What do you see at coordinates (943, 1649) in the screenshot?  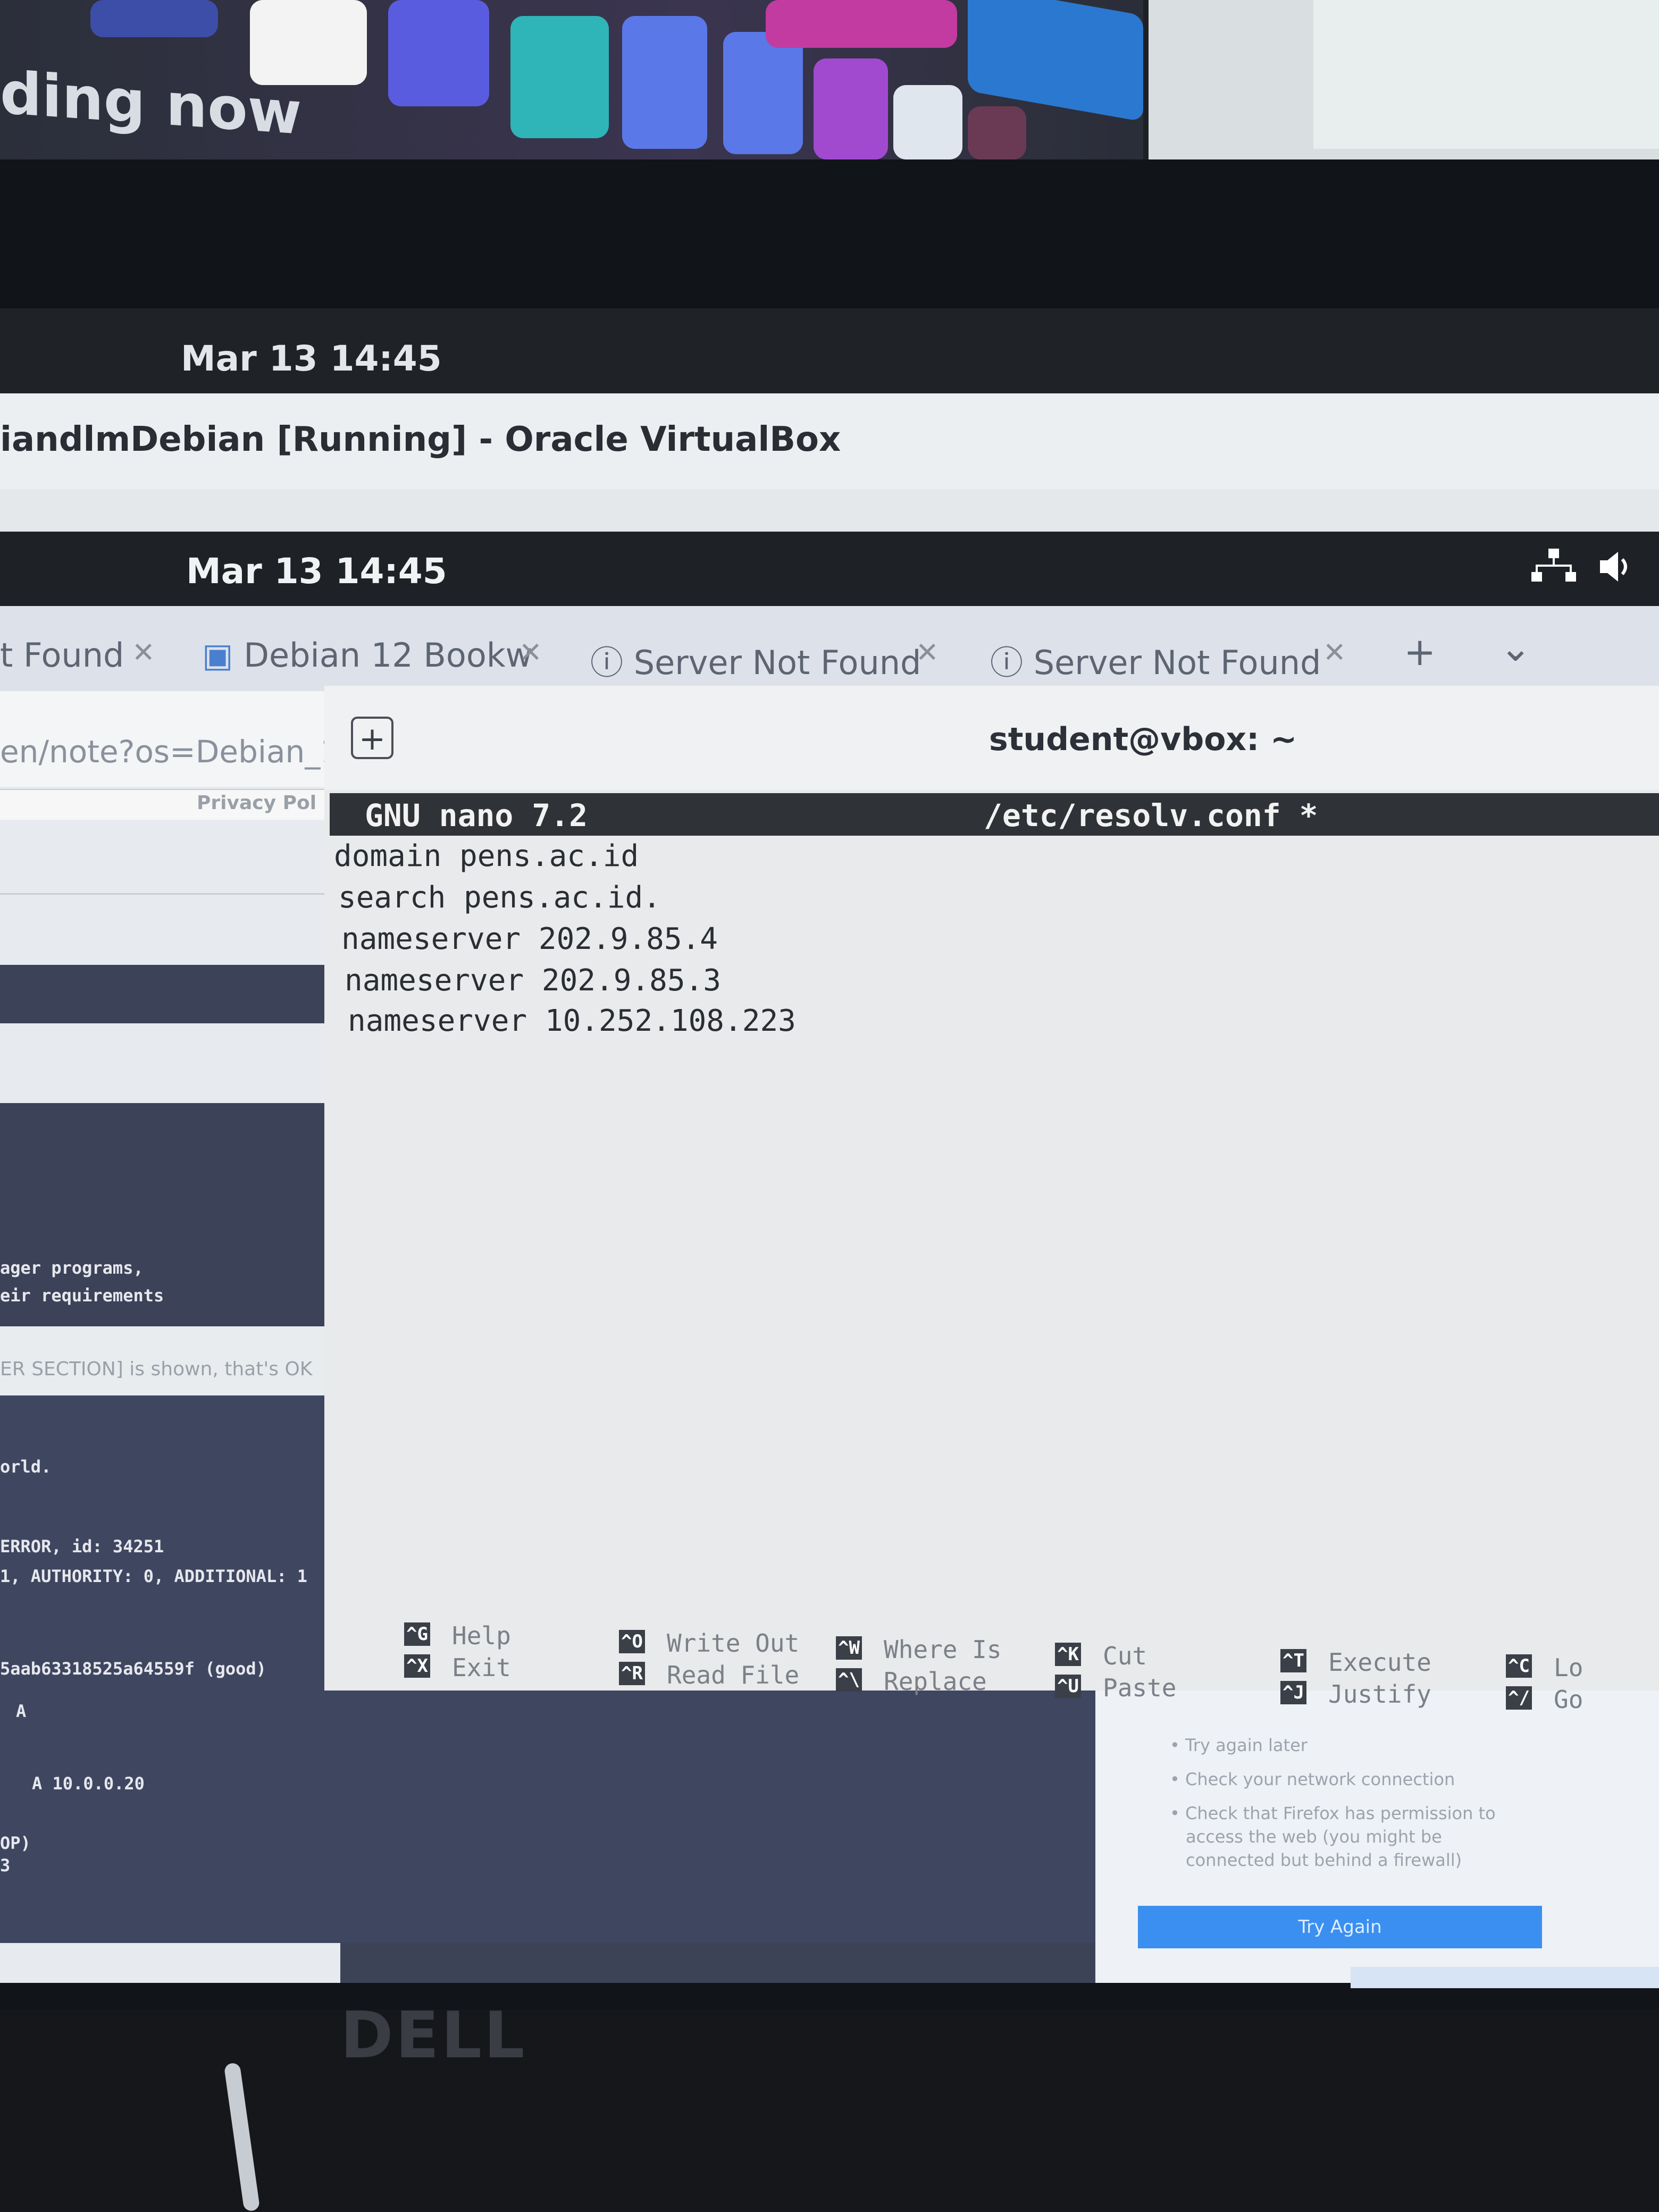 I see `shortcut-where-is: Where Is` at bounding box center [943, 1649].